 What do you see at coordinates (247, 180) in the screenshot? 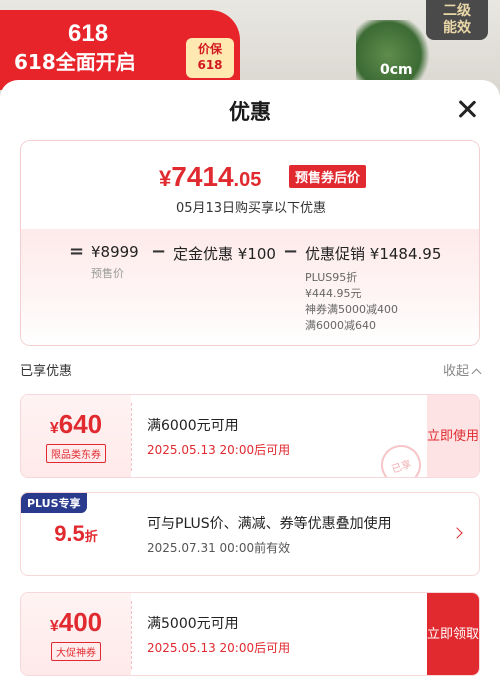
I see `price-decimal: .05` at bounding box center [247, 180].